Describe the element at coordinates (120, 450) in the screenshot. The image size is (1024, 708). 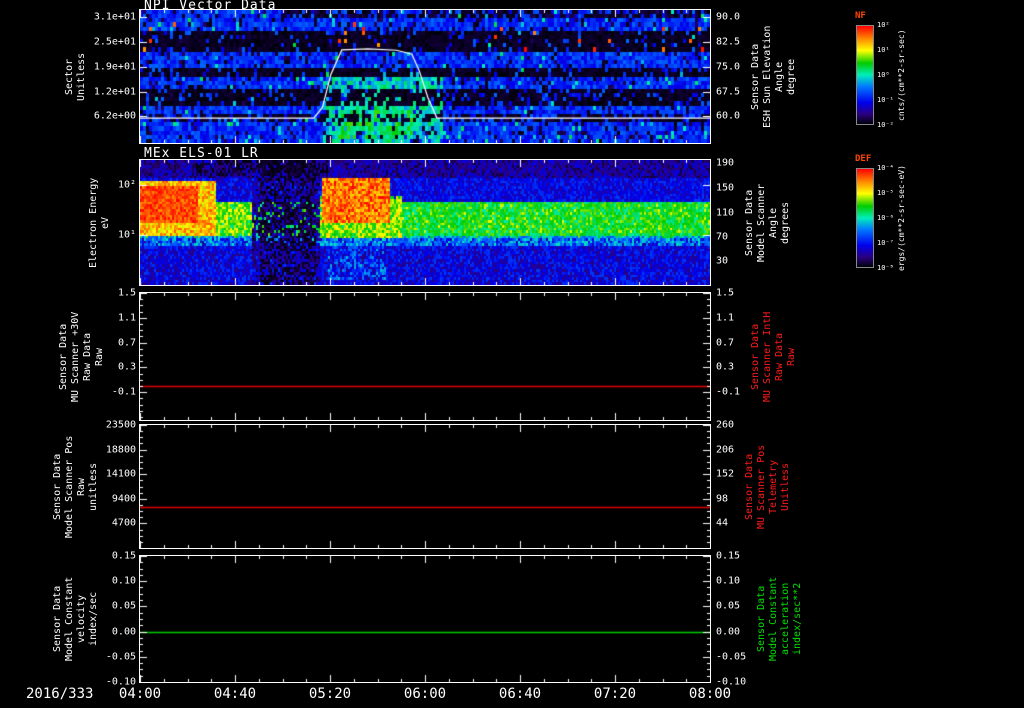
I see `y-tick-label: 18800` at that location.